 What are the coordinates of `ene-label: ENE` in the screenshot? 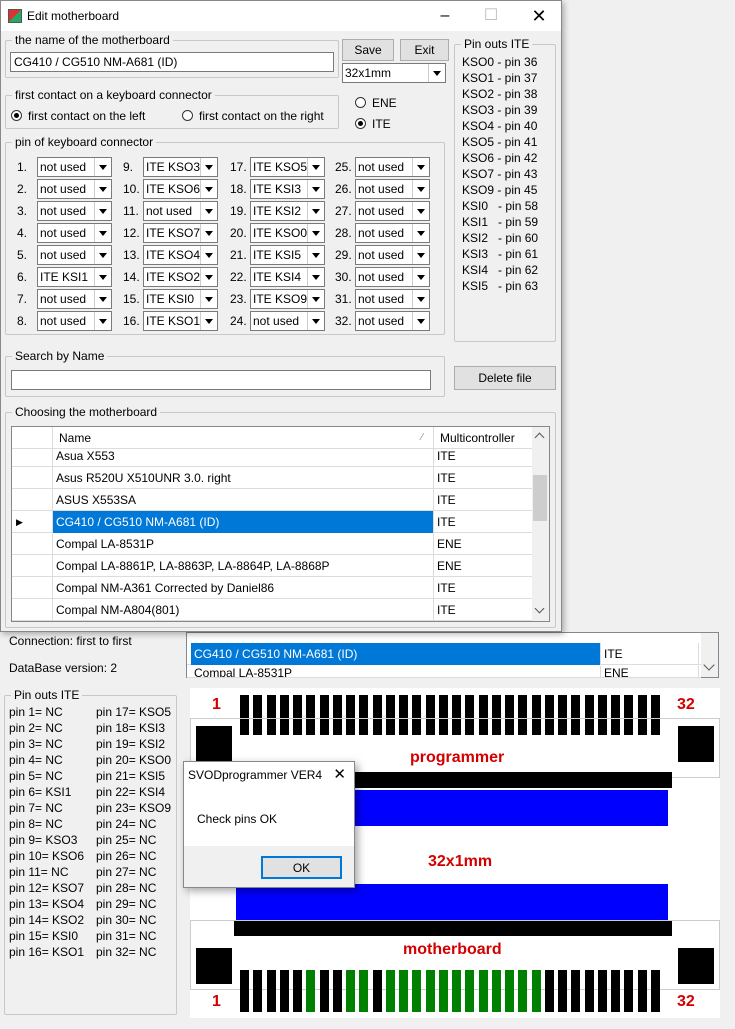 It's located at (384, 103).